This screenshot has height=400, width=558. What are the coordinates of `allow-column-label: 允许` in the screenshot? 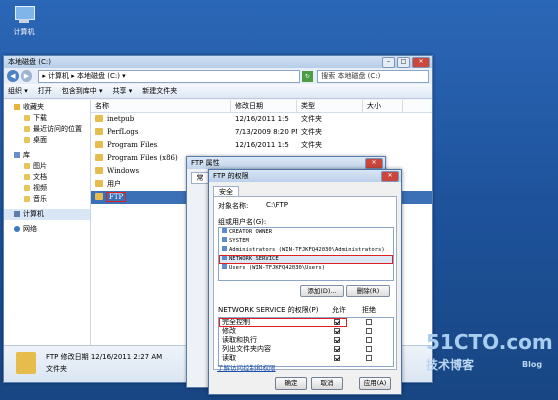 It's located at (339, 310).